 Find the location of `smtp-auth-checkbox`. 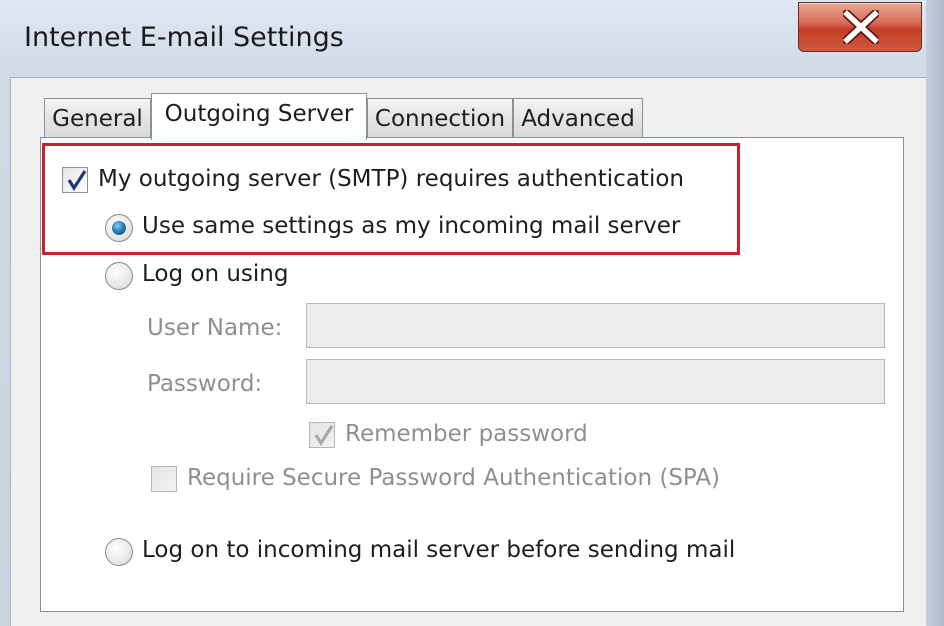

smtp-auth-checkbox is located at coordinates (75, 180).